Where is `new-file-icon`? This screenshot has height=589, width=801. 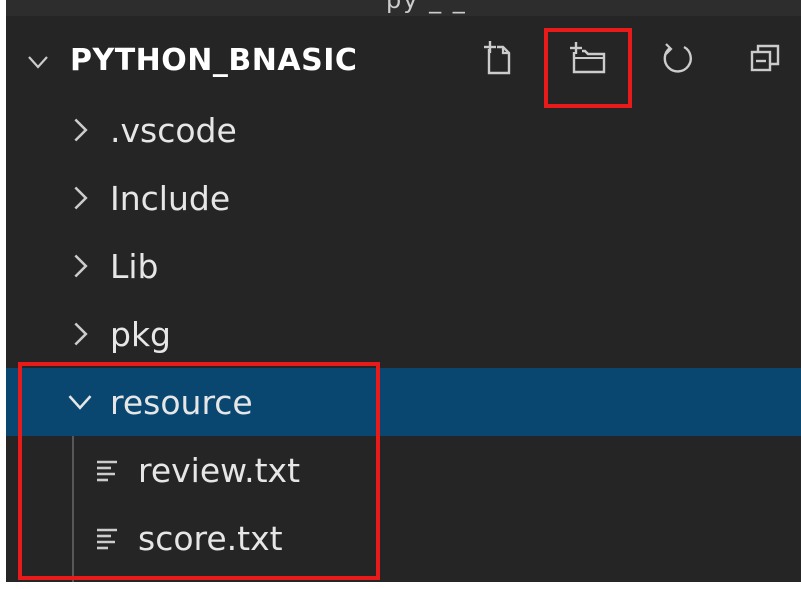 new-file-icon is located at coordinates (497, 58).